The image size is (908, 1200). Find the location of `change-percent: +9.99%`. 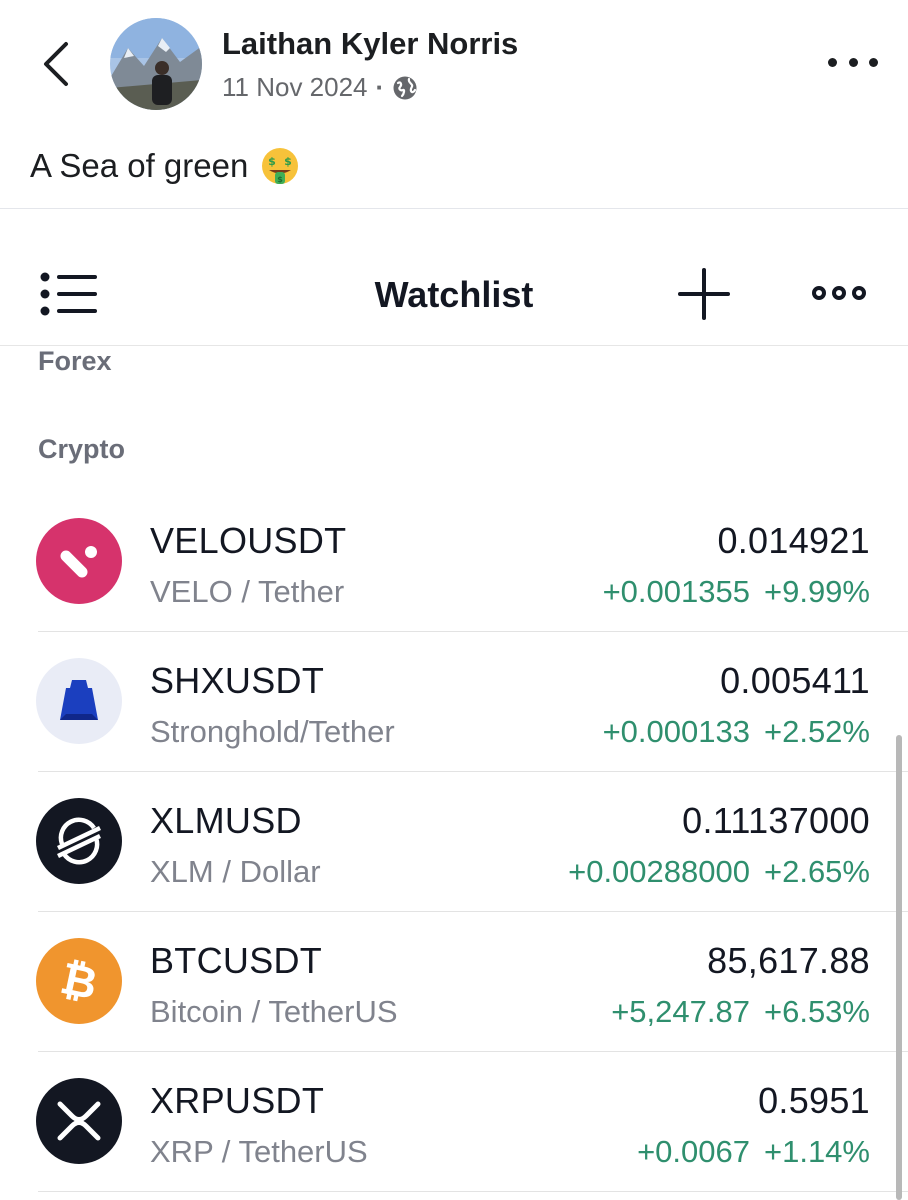

change-percent: +9.99% is located at coordinates (816, 591).